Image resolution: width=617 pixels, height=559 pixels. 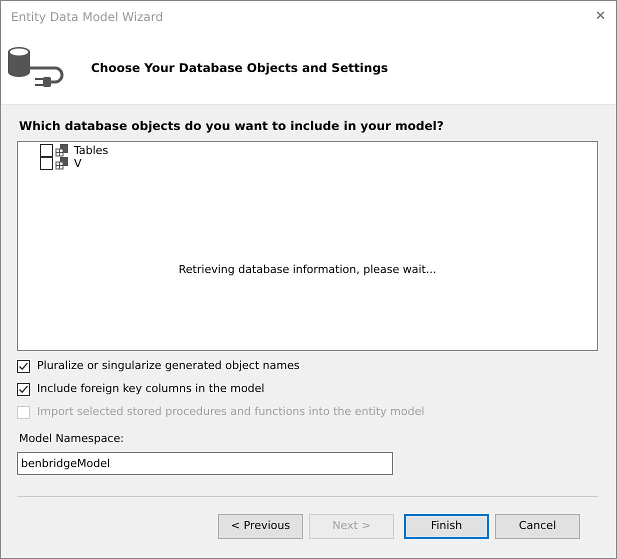 I want to click on wizard-button: Finish, so click(x=446, y=526).